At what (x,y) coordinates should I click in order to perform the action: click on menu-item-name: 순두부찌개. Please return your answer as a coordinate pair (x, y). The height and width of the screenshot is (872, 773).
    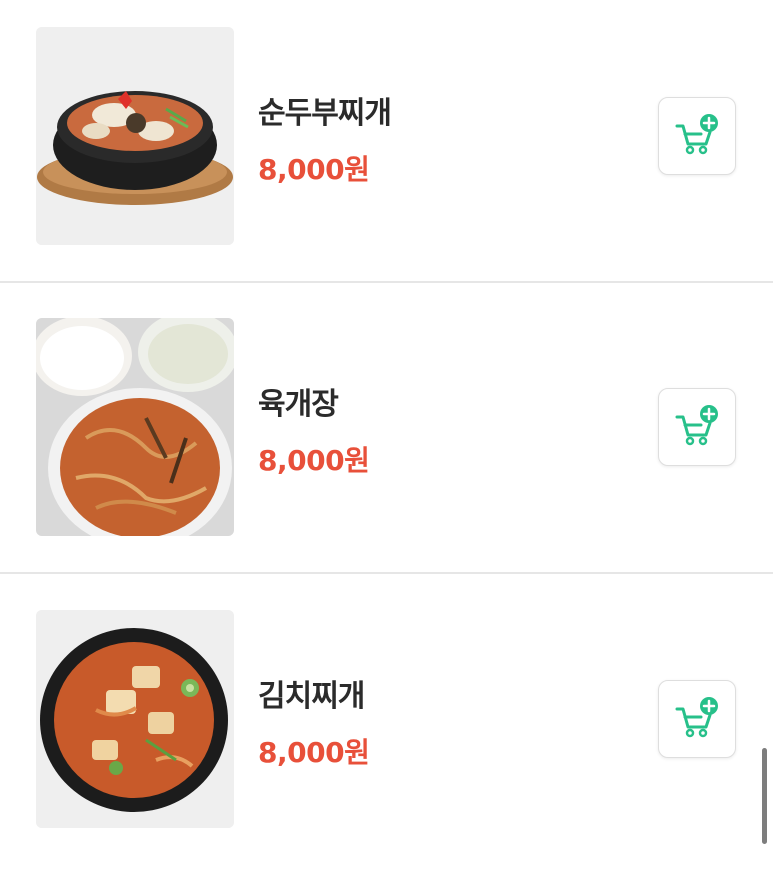
    Looking at the image, I should click on (325, 113).